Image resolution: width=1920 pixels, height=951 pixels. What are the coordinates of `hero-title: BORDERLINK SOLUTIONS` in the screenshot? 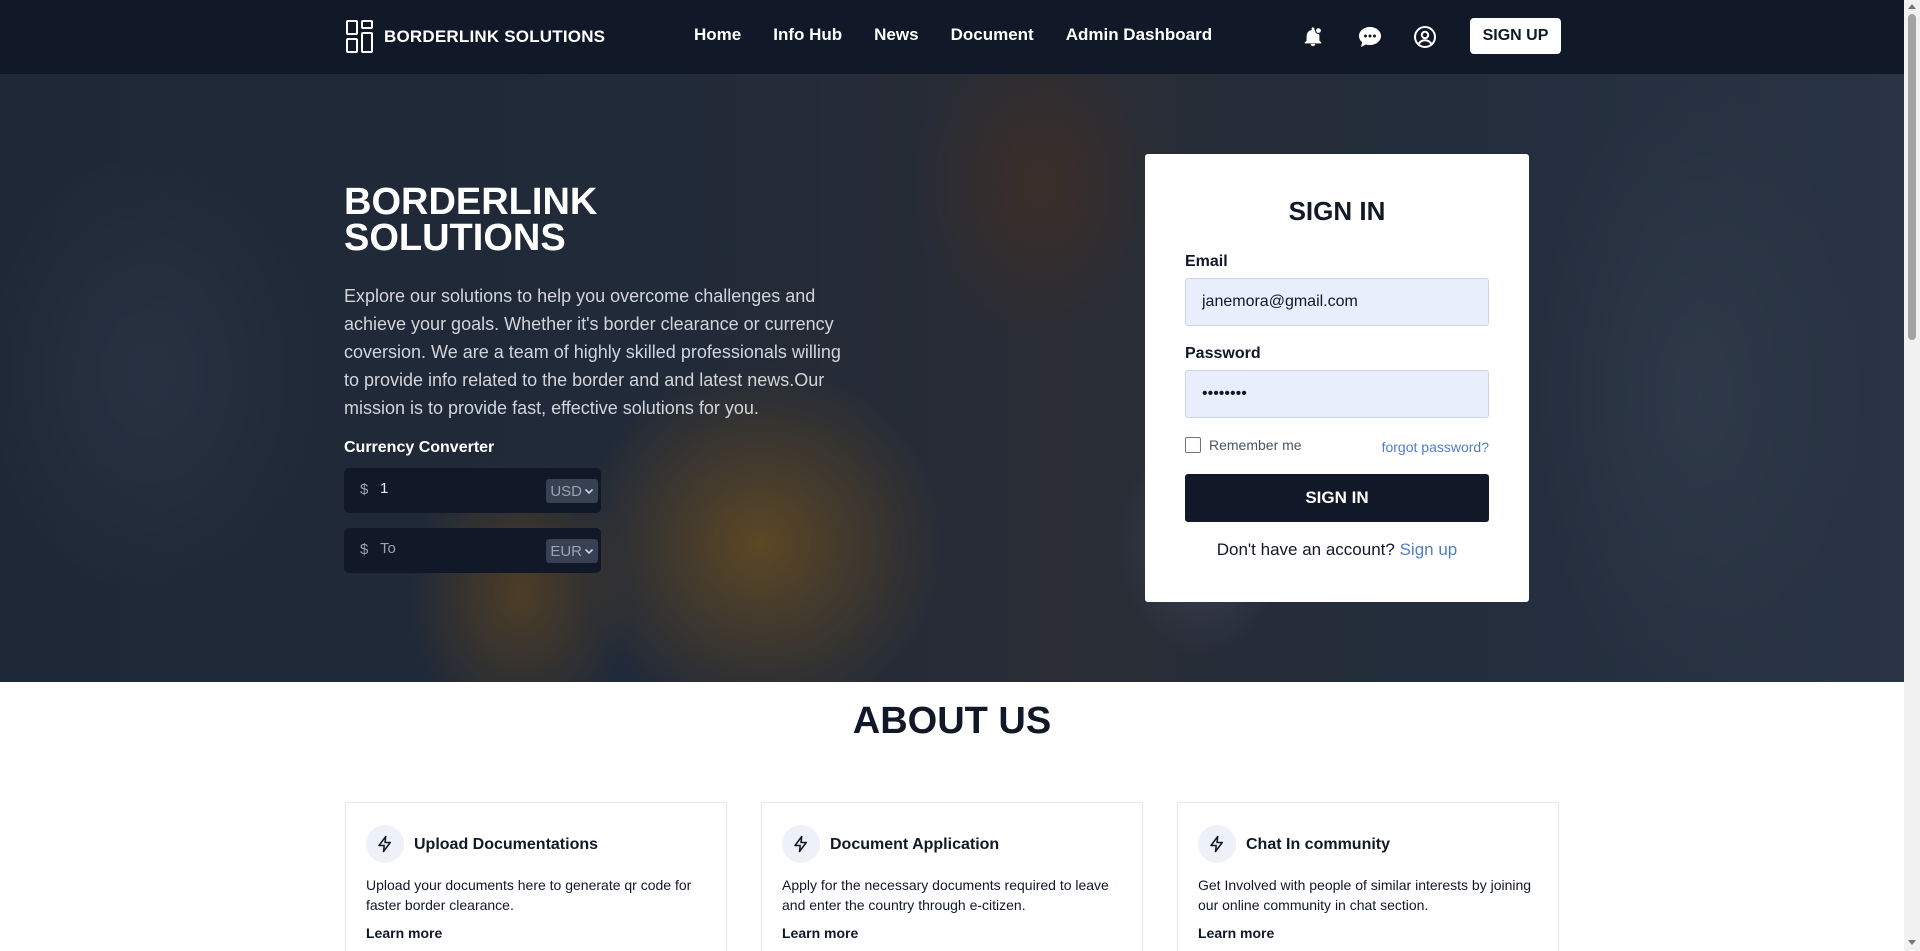 It's located at (471, 220).